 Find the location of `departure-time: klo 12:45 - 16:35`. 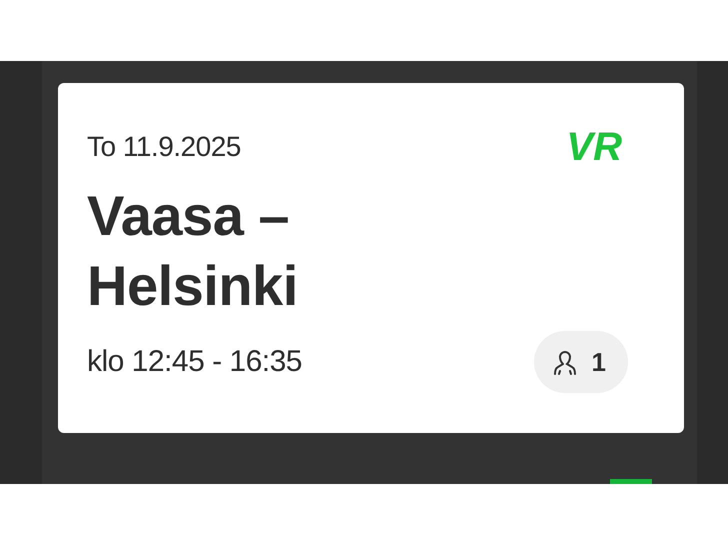

departure-time: klo 12:45 - 16:35 is located at coordinates (194, 362).